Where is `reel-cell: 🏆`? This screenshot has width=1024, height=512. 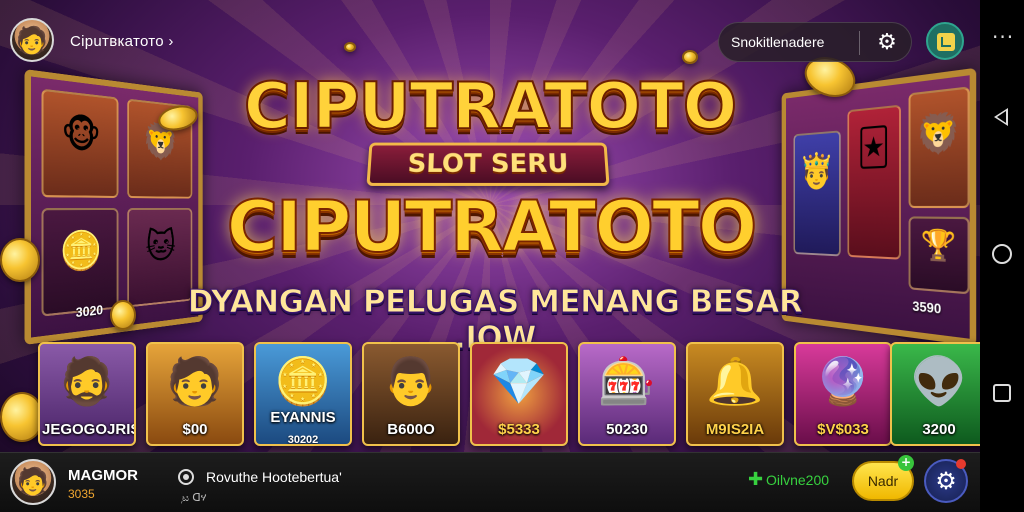 reel-cell: 🏆 is located at coordinates (939, 255).